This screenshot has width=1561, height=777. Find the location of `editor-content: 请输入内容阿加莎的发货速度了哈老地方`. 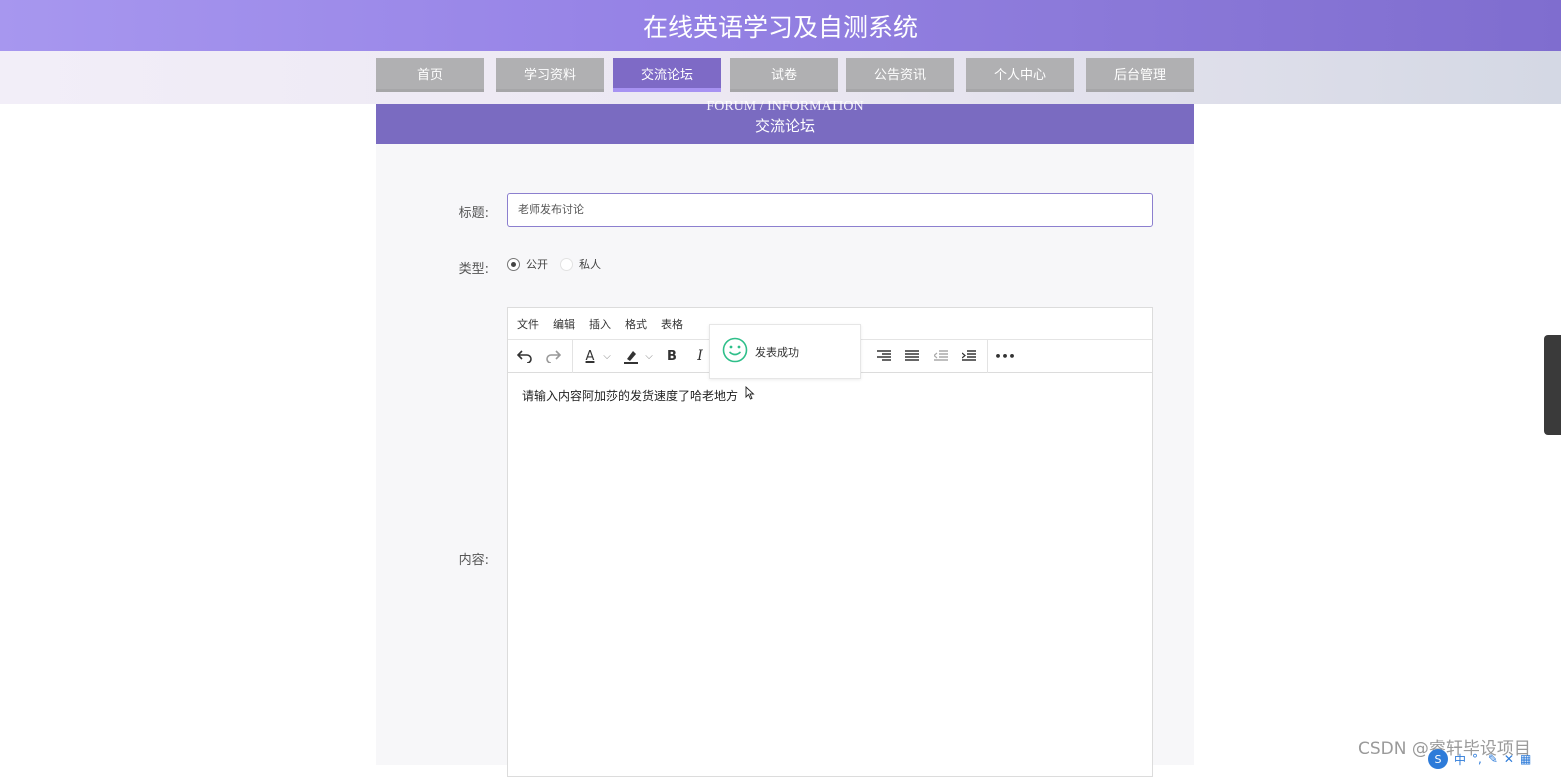

editor-content: 请输入内容阿加莎的发货速度了哈老地方 is located at coordinates (830, 395).